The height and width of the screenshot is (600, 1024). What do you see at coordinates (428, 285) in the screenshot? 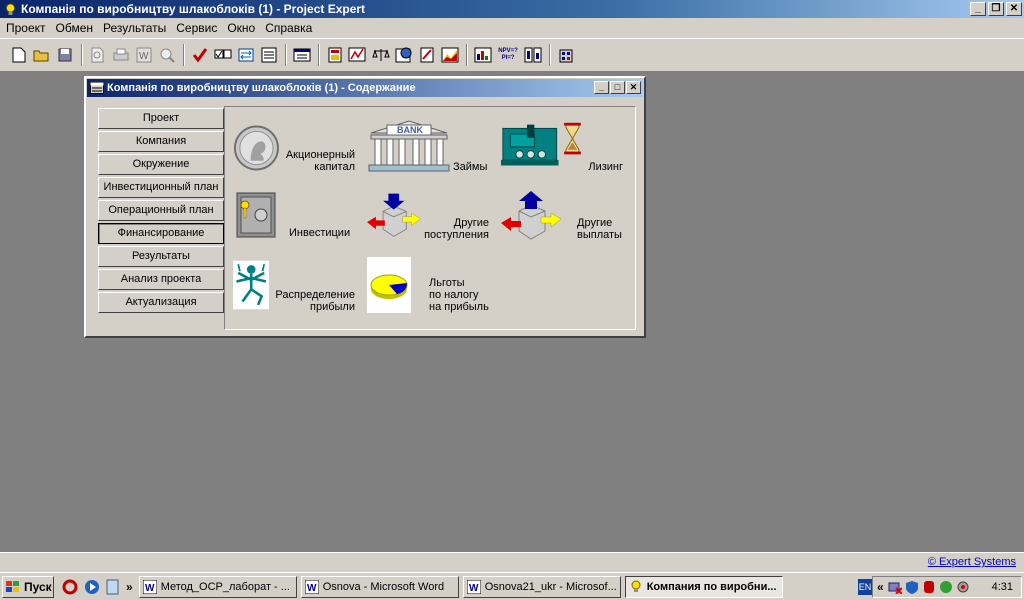
I see `tax-benefits-item: Льготы по налогу на прибыль` at bounding box center [428, 285].